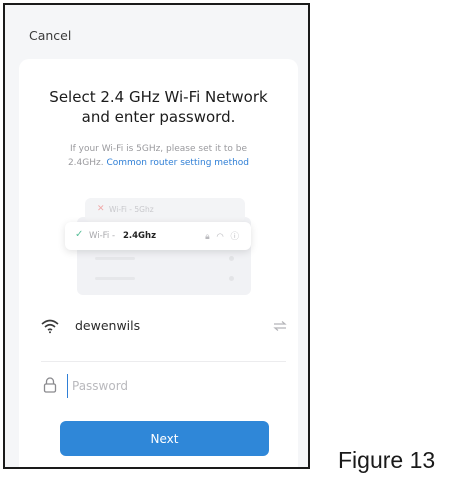  I want to click on title-line-2: and enter password., so click(158, 117).